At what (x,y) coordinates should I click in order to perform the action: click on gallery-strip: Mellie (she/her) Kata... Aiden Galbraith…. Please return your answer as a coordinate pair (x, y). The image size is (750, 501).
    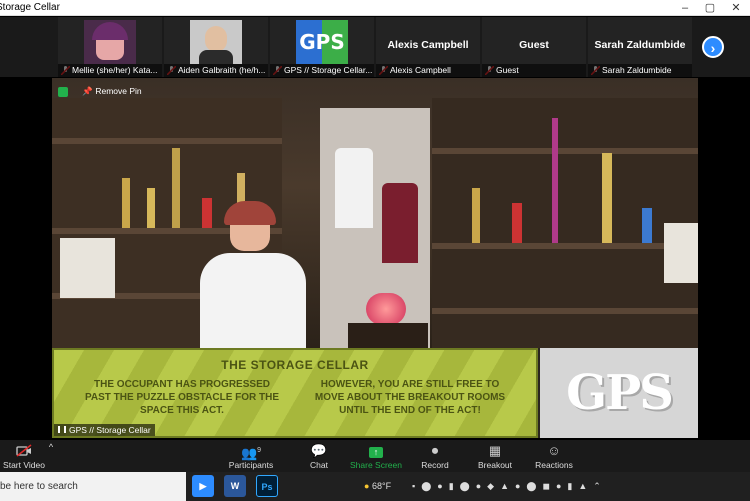
    Looking at the image, I should click on (375, 47).